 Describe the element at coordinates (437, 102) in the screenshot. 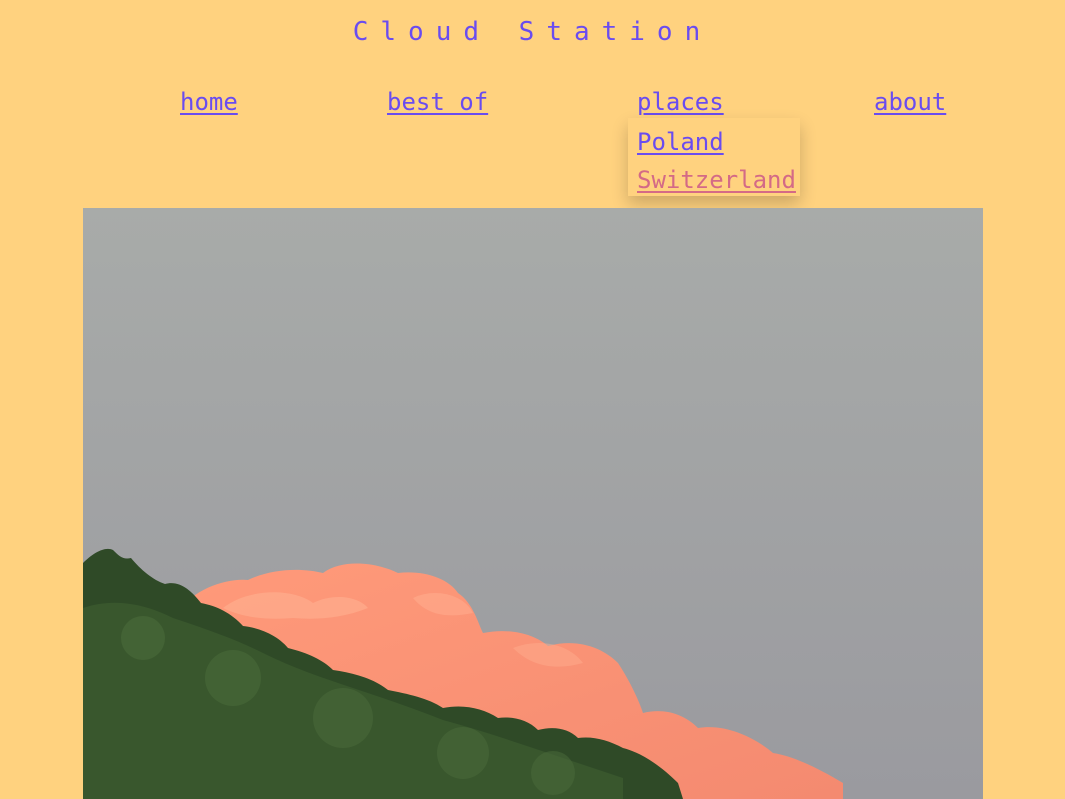

I see `nav-best-of-link: best of` at that location.